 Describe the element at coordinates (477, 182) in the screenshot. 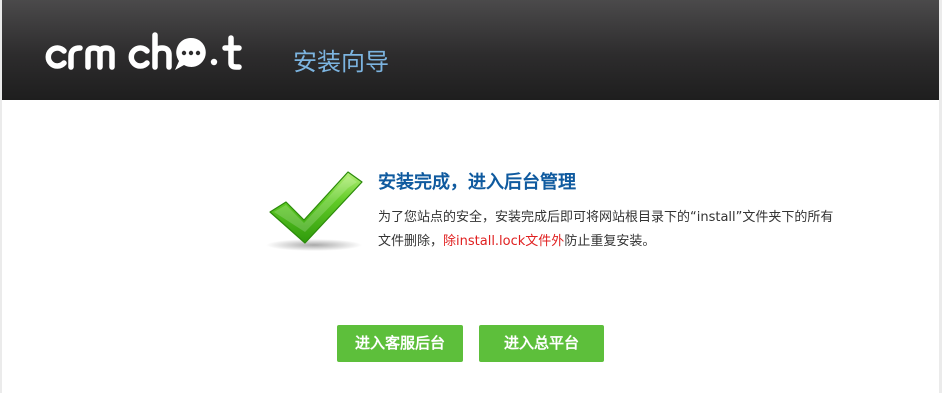

I see `install-complete-title: 安装完成，进入后台管理` at that location.